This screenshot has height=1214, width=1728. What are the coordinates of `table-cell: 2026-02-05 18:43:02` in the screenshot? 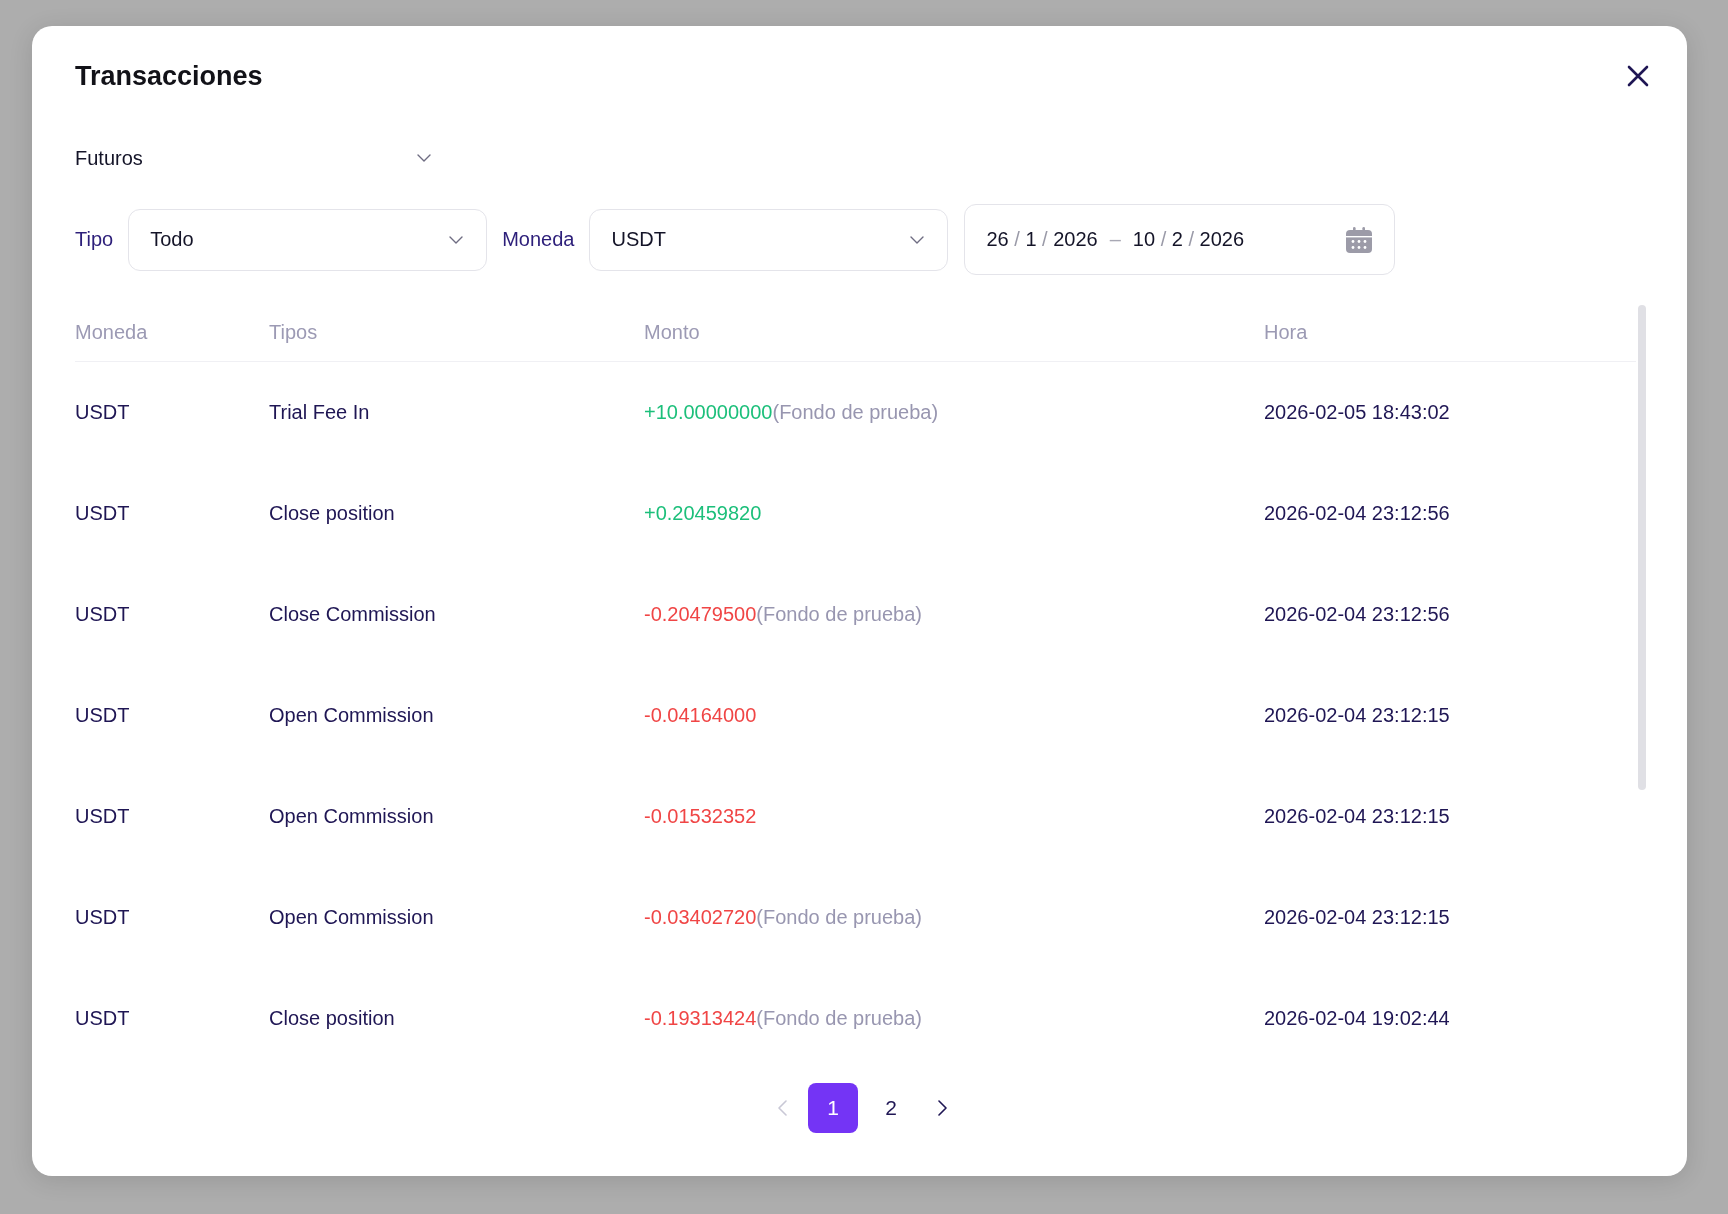 It's located at (1357, 412).